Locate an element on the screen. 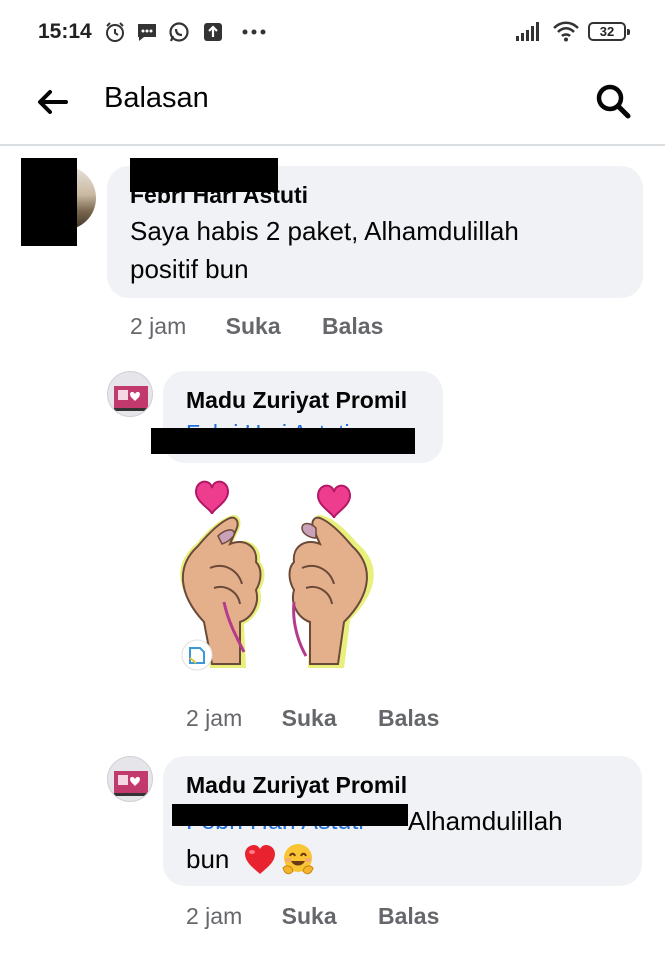  status-time: 15:14 is located at coordinates (65, 31).